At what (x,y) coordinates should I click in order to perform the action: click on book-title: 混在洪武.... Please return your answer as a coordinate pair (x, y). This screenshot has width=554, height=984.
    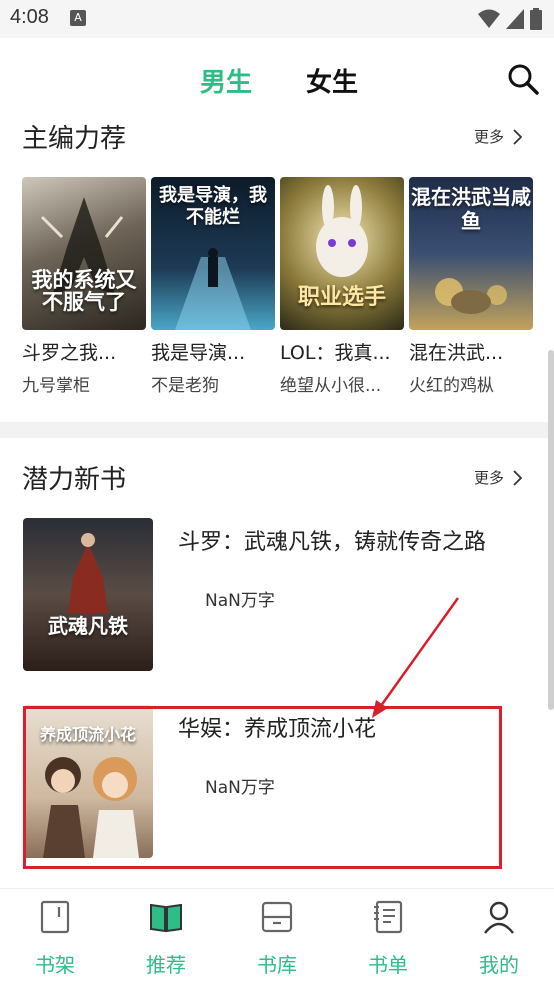
    Looking at the image, I should click on (456, 353).